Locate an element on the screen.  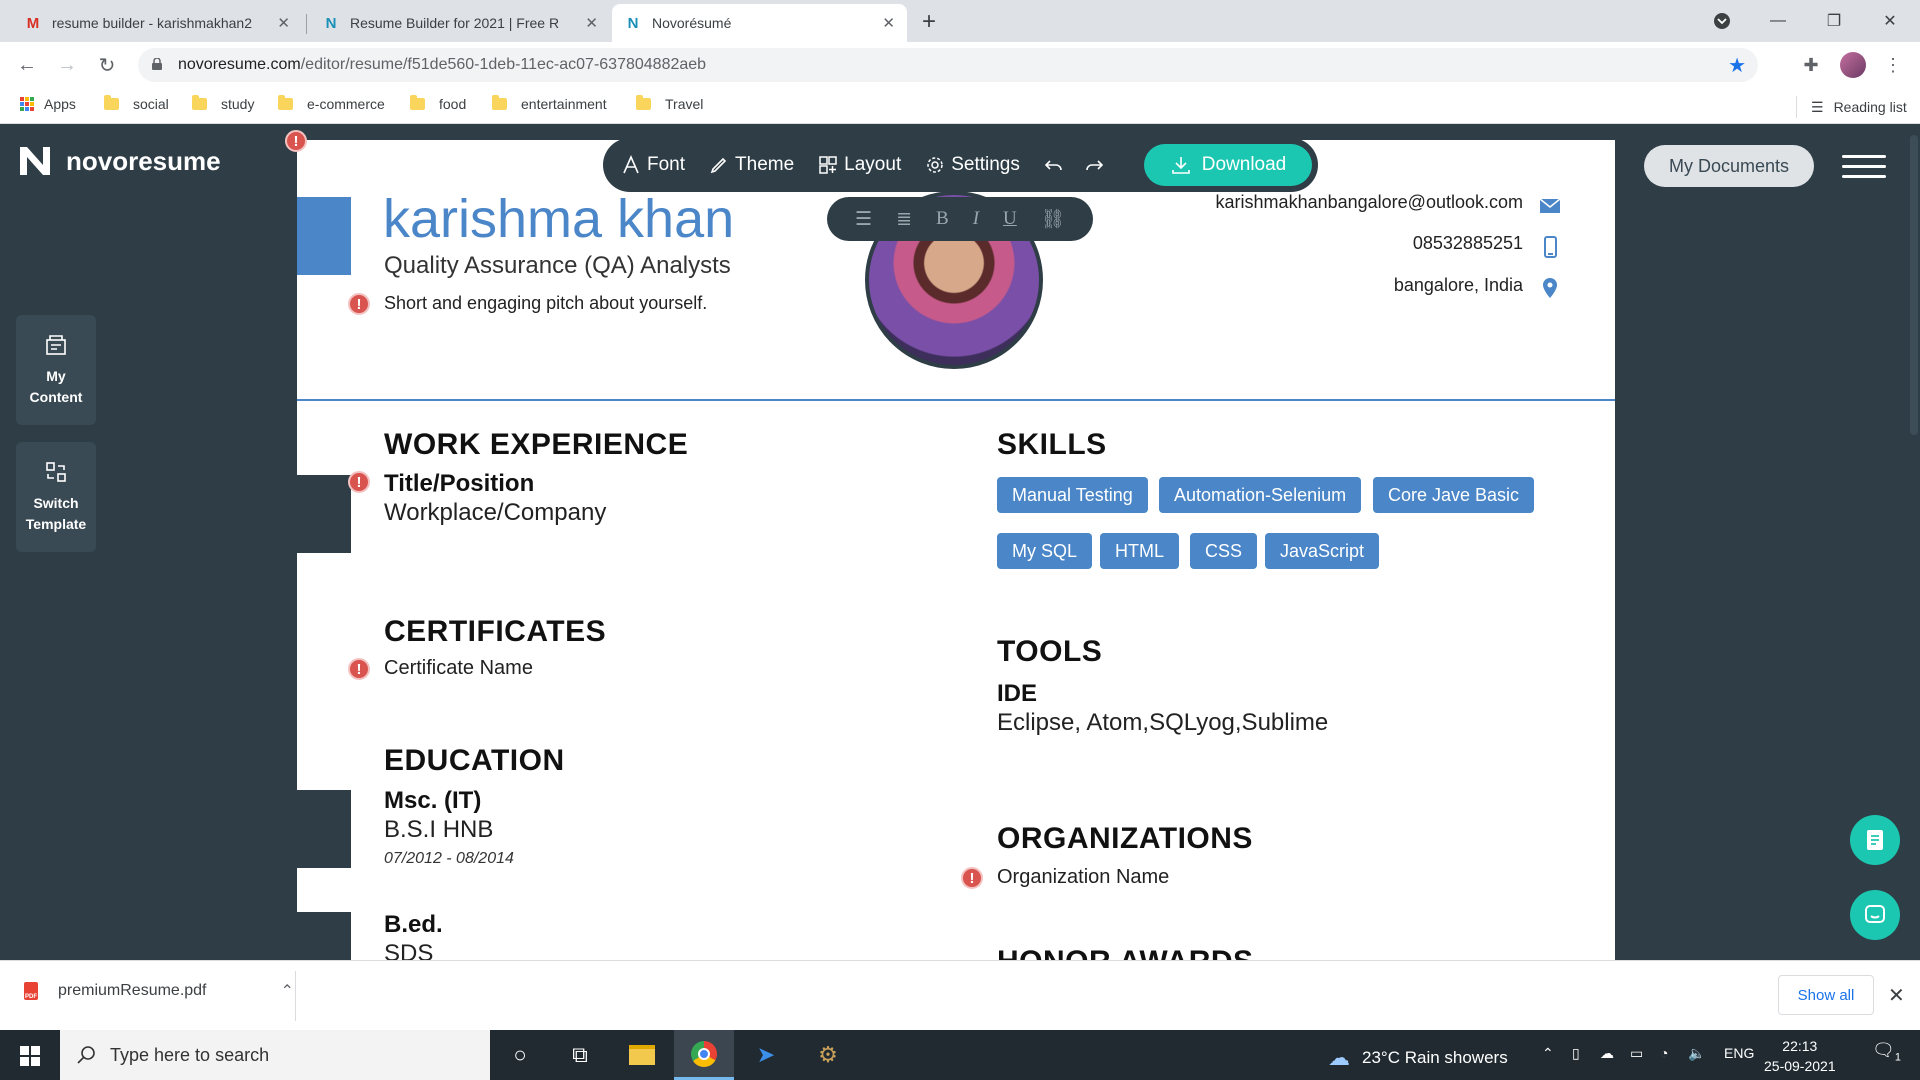
settings-button: Settings is located at coordinates (972, 165).